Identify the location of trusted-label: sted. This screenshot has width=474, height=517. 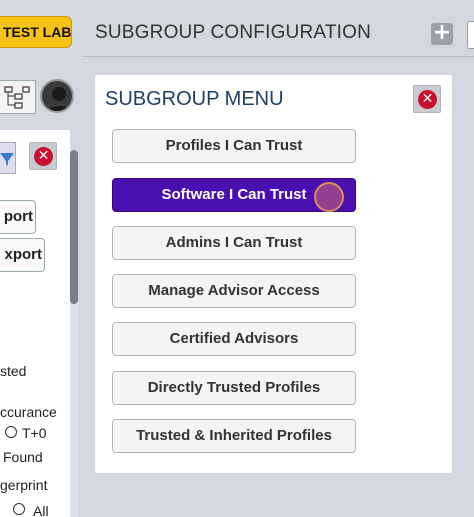
(13, 371).